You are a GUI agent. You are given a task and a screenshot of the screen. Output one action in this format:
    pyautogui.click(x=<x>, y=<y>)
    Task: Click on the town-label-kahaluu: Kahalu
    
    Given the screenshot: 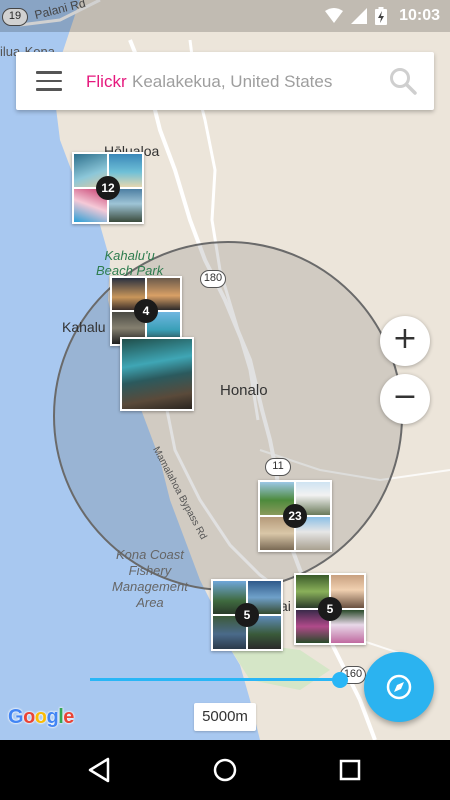 What is the action you would take?
    pyautogui.click(x=84, y=327)
    